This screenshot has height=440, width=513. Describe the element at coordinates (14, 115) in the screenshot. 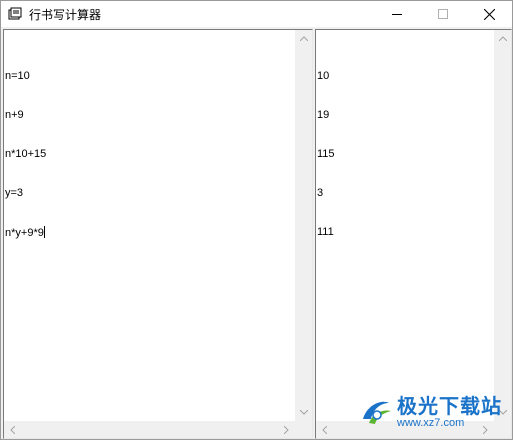

I see `expression-line: n+9` at that location.